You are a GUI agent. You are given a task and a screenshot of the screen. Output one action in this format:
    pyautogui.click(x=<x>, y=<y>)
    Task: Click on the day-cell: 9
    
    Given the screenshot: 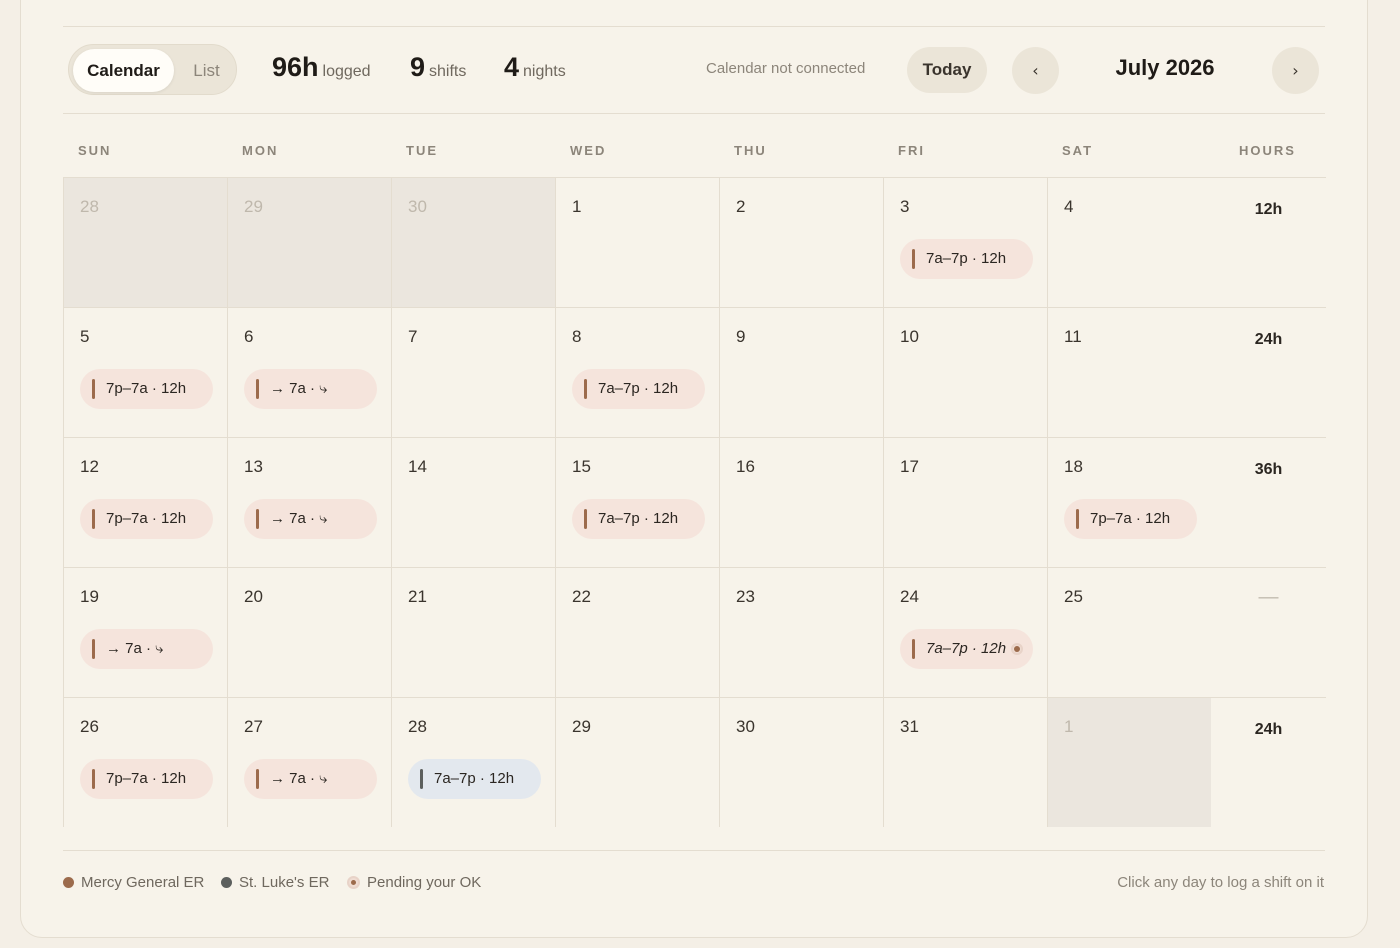 What is the action you would take?
    pyautogui.click(x=801, y=372)
    